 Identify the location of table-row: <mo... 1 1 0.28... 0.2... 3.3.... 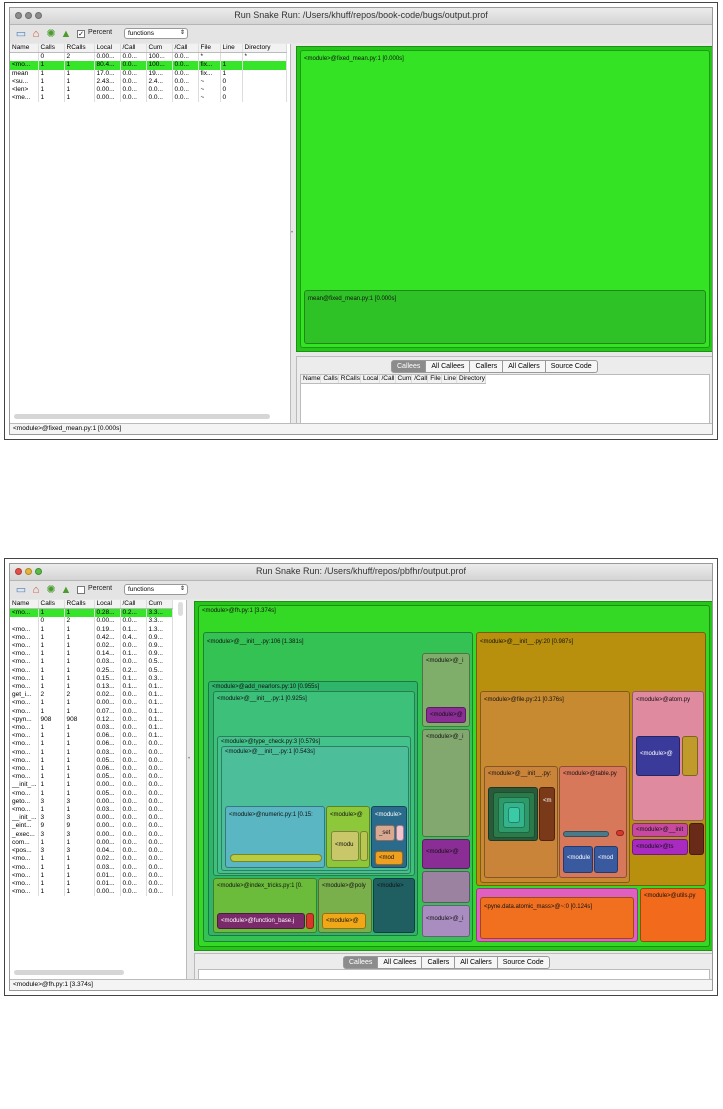
(91, 613).